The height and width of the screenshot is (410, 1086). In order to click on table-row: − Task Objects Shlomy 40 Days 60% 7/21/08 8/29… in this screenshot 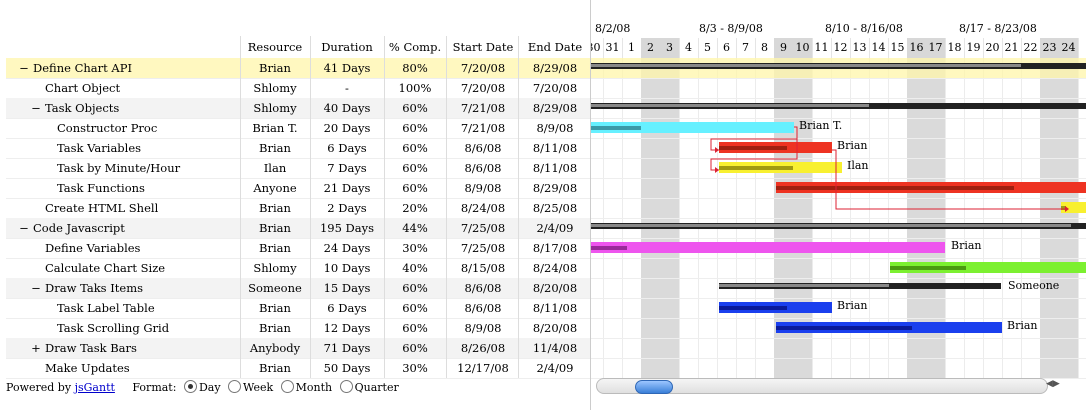, I will do `click(298, 108)`.